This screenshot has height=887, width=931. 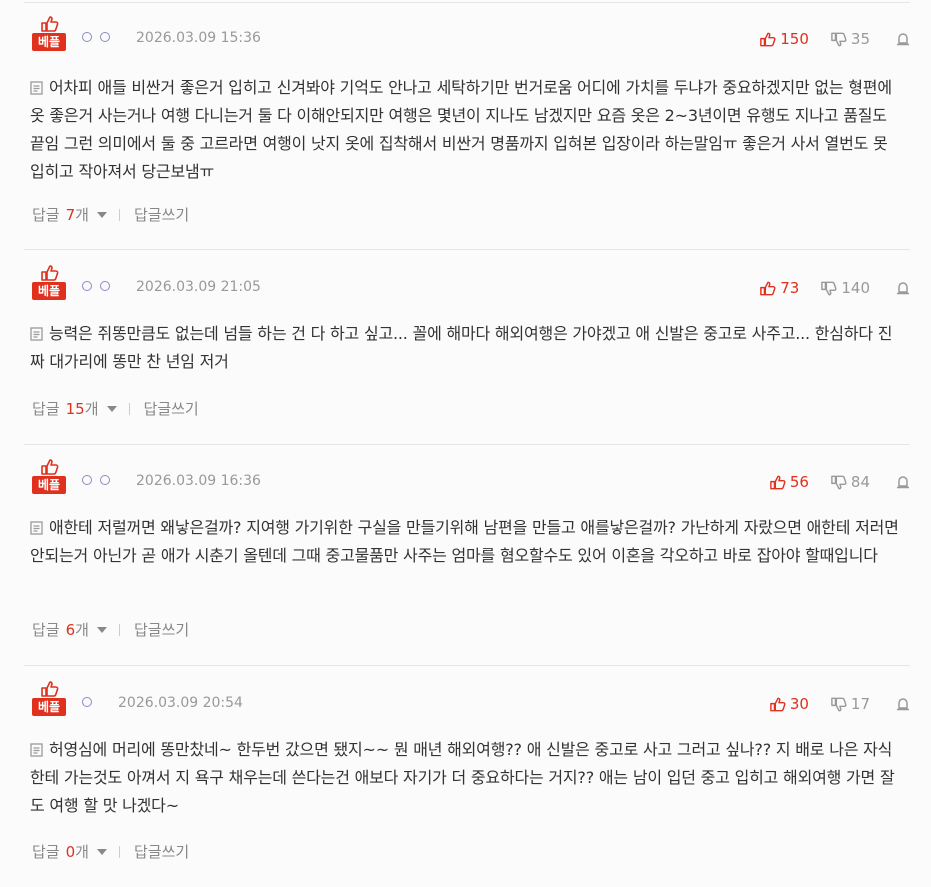 What do you see at coordinates (790, 288) in the screenshot?
I see `like-count: 73` at bounding box center [790, 288].